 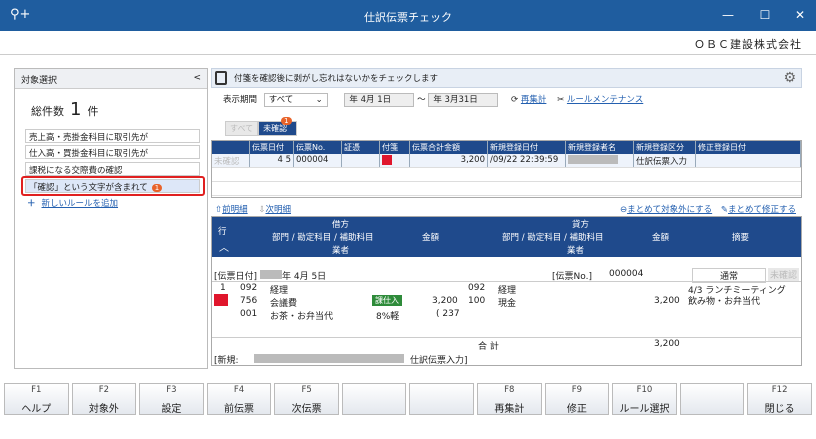 What do you see at coordinates (724, 210) in the screenshot?
I see `pencil-icon: ✎` at bounding box center [724, 210].